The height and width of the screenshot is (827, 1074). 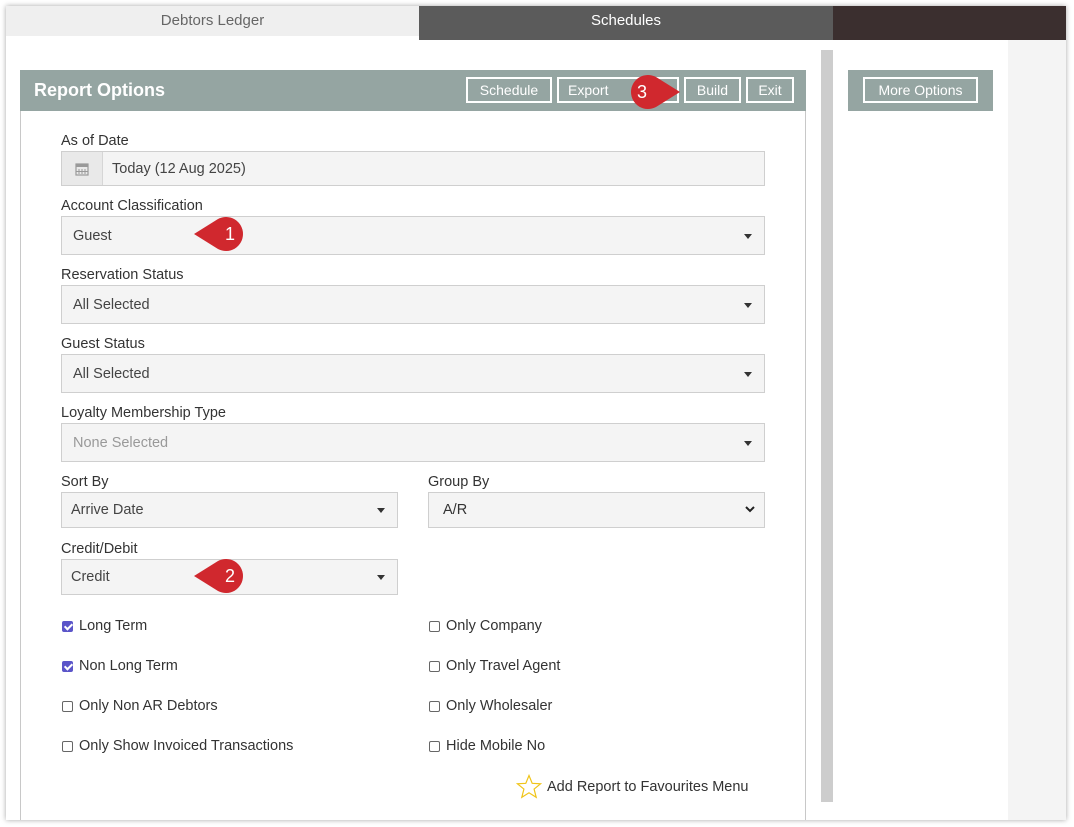 I want to click on account-classification-value: Guest, so click(x=92, y=235).